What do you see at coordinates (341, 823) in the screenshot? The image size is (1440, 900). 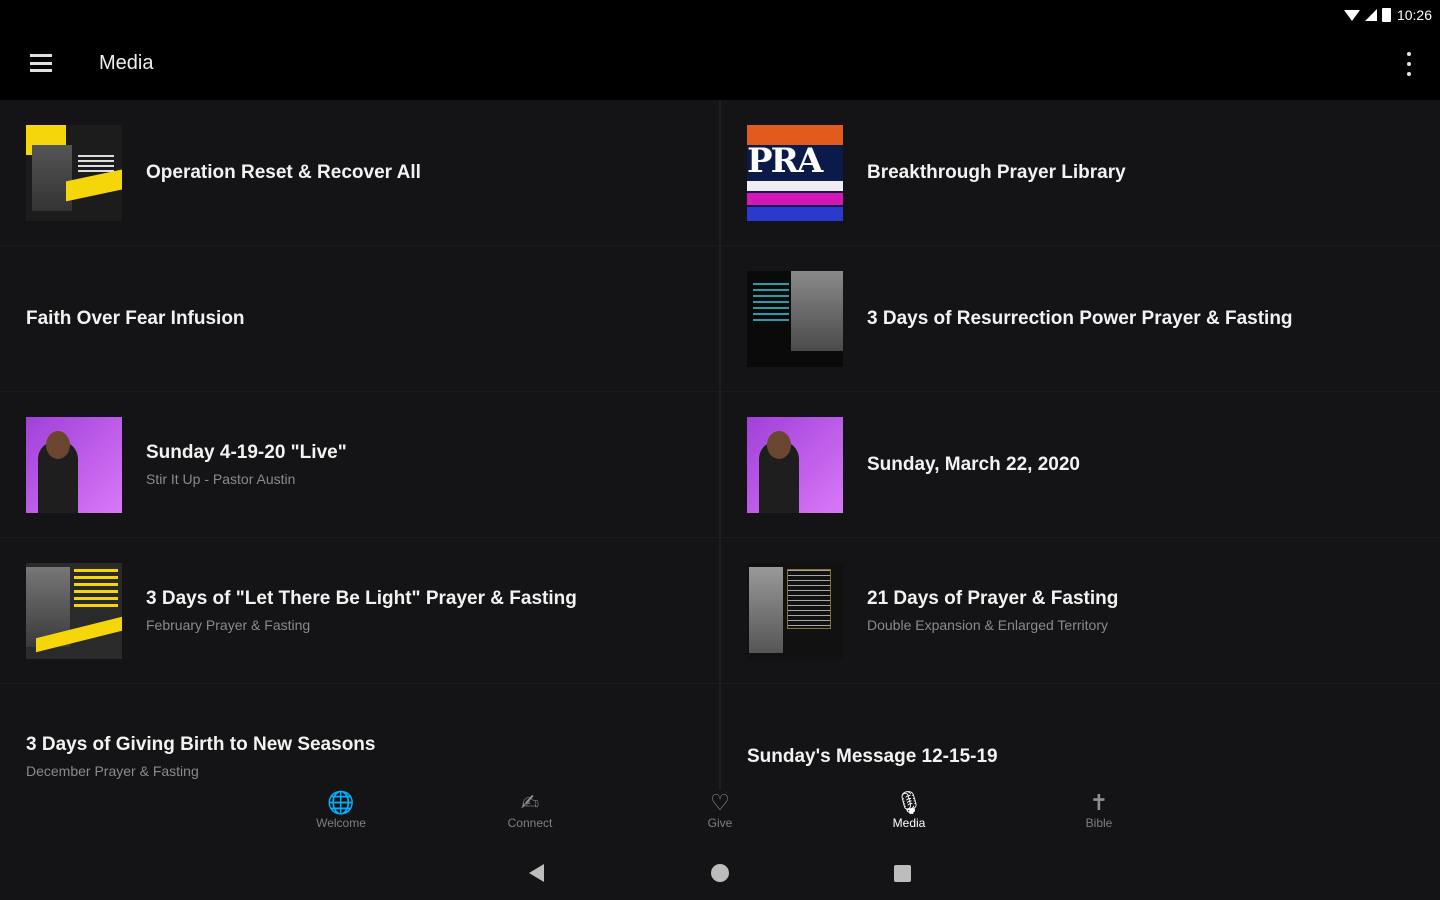 I see `nav-label: Welcome` at bounding box center [341, 823].